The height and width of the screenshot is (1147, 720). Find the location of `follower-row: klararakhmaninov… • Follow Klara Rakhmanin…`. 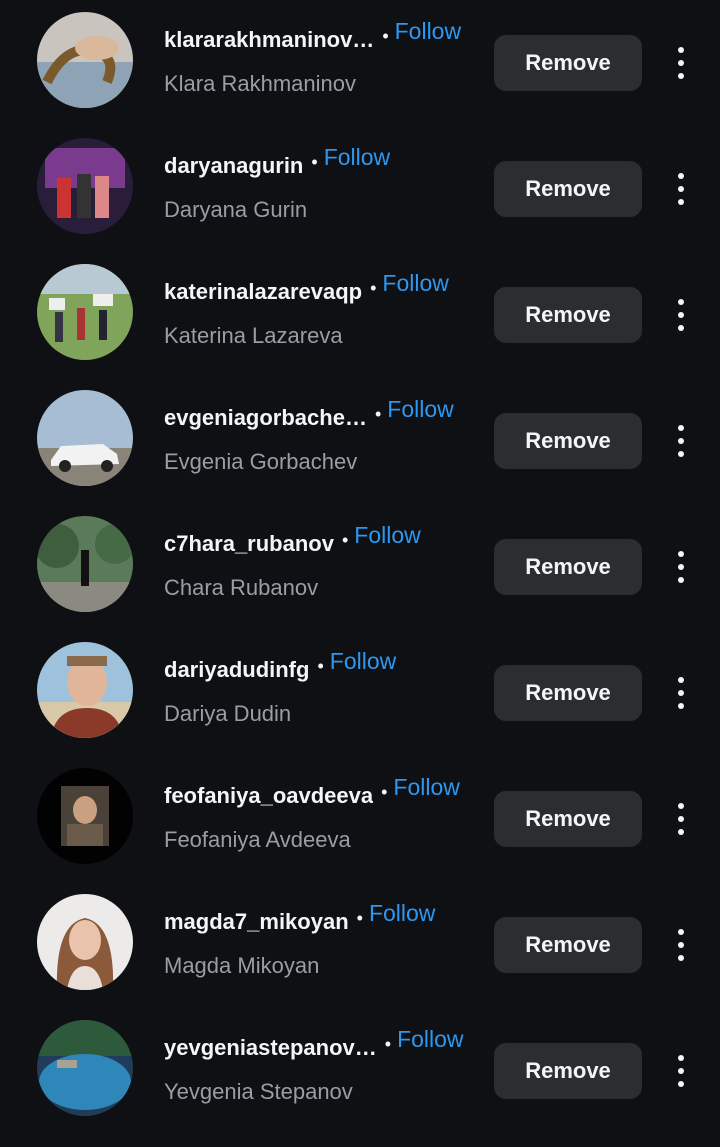

follower-row: klararakhmaninov… • Follow Klara Rakhmanin… is located at coordinates (360, 75).